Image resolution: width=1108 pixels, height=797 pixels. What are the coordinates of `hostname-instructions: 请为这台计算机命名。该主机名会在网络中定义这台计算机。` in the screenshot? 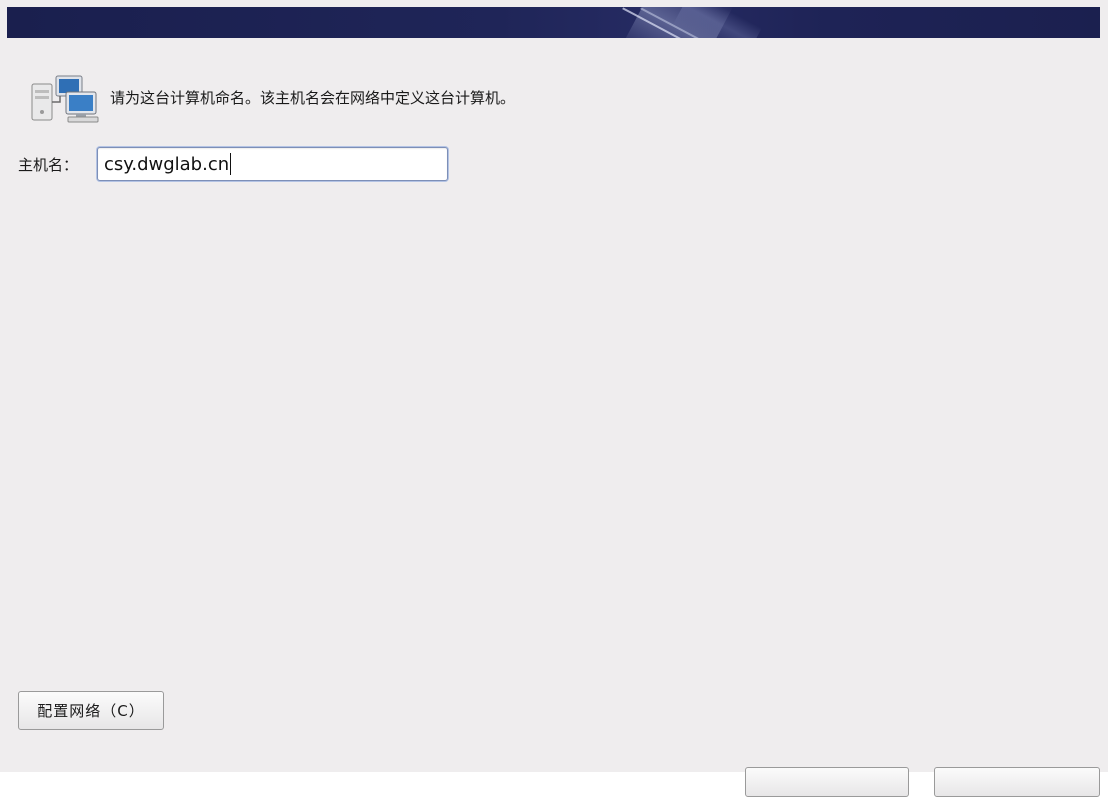 It's located at (313, 98).